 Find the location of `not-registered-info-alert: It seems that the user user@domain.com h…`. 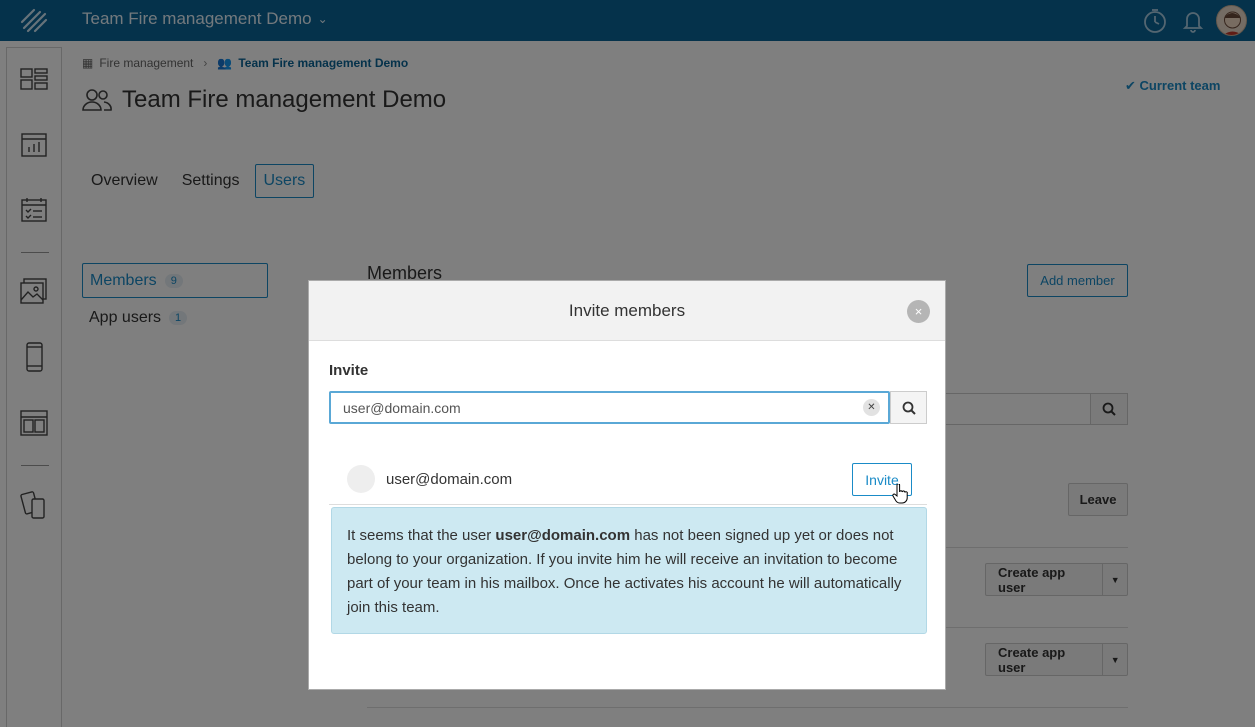

not-registered-info-alert: It seems that the user user@domain.com h… is located at coordinates (629, 570).